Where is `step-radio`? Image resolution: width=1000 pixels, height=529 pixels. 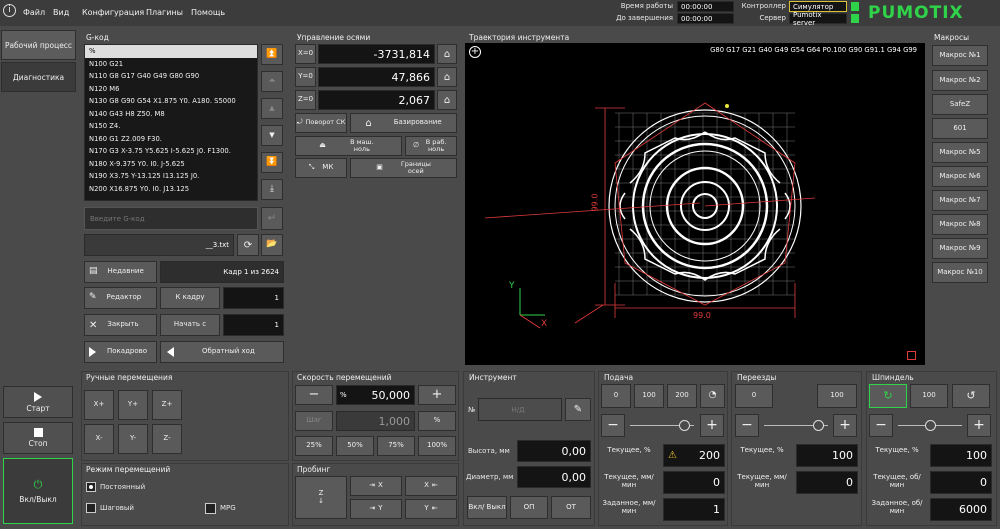 step-radio is located at coordinates (91, 508).